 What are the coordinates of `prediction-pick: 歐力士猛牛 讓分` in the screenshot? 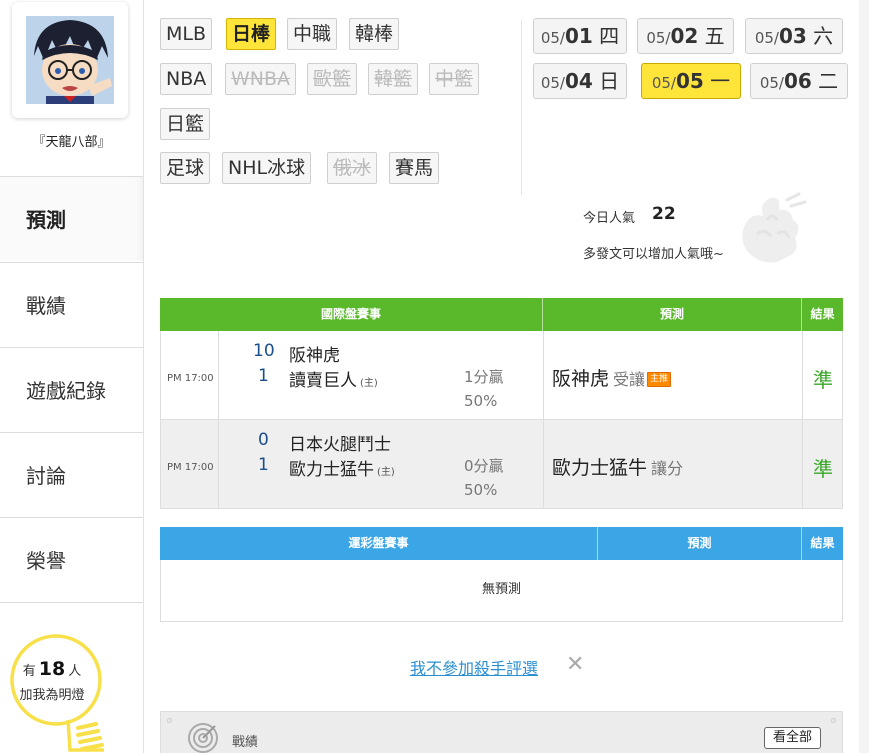 It's located at (618, 468).